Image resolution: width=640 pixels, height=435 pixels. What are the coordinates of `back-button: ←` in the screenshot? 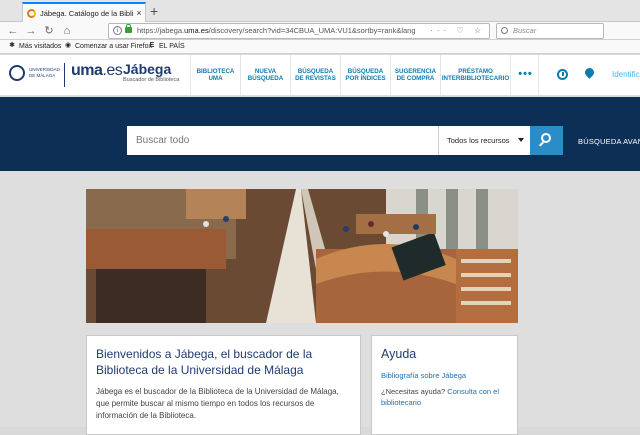 It's located at (13, 31).